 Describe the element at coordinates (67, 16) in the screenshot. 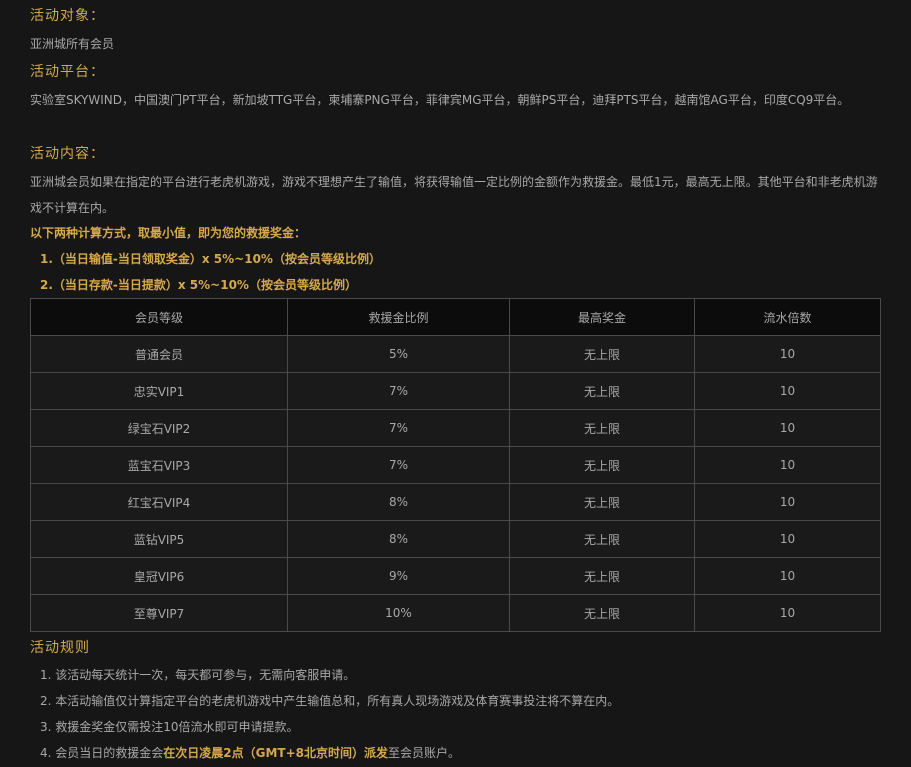

I see `target-heading: 活动对象：` at that location.